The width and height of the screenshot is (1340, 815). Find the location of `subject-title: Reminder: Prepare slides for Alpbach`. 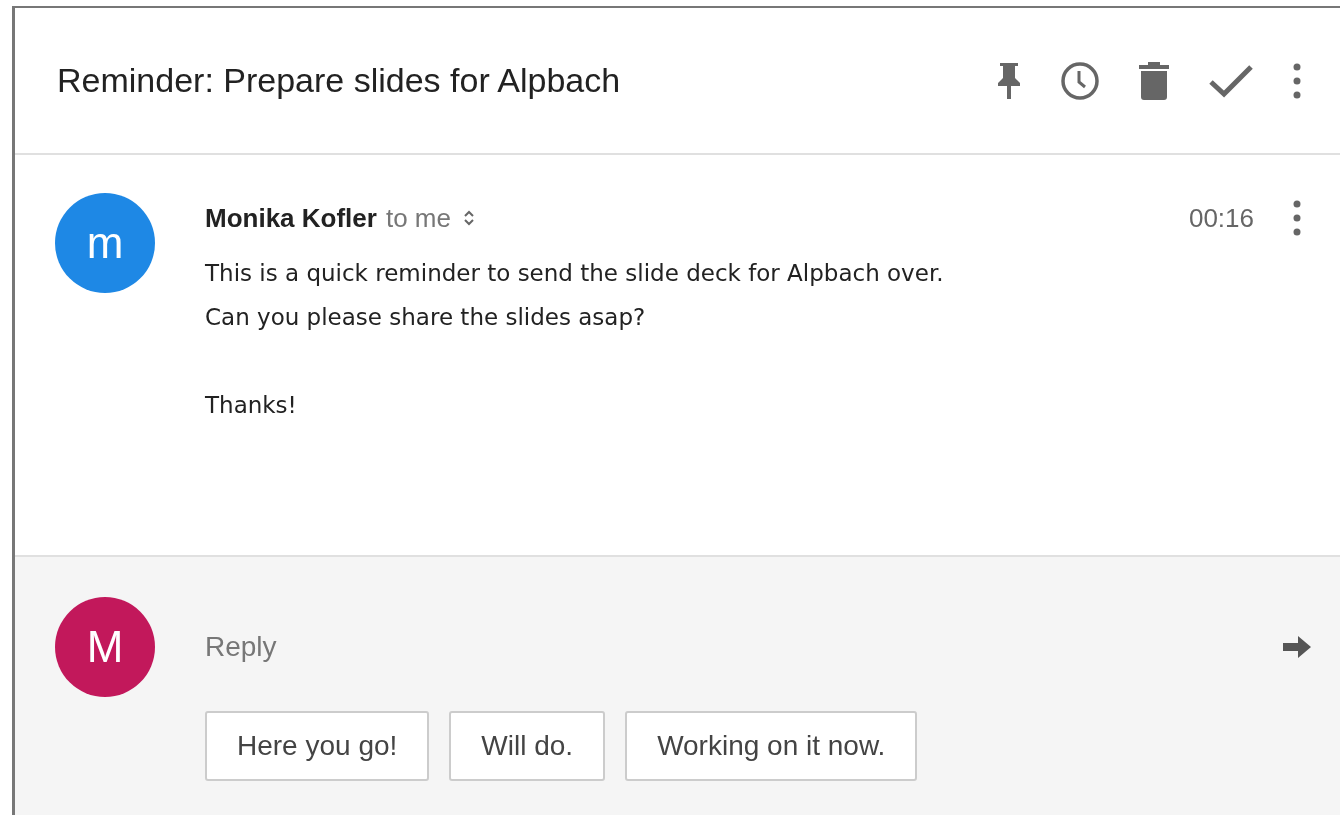

subject-title: Reminder: Prepare slides for Alpbach is located at coordinates (339, 80).